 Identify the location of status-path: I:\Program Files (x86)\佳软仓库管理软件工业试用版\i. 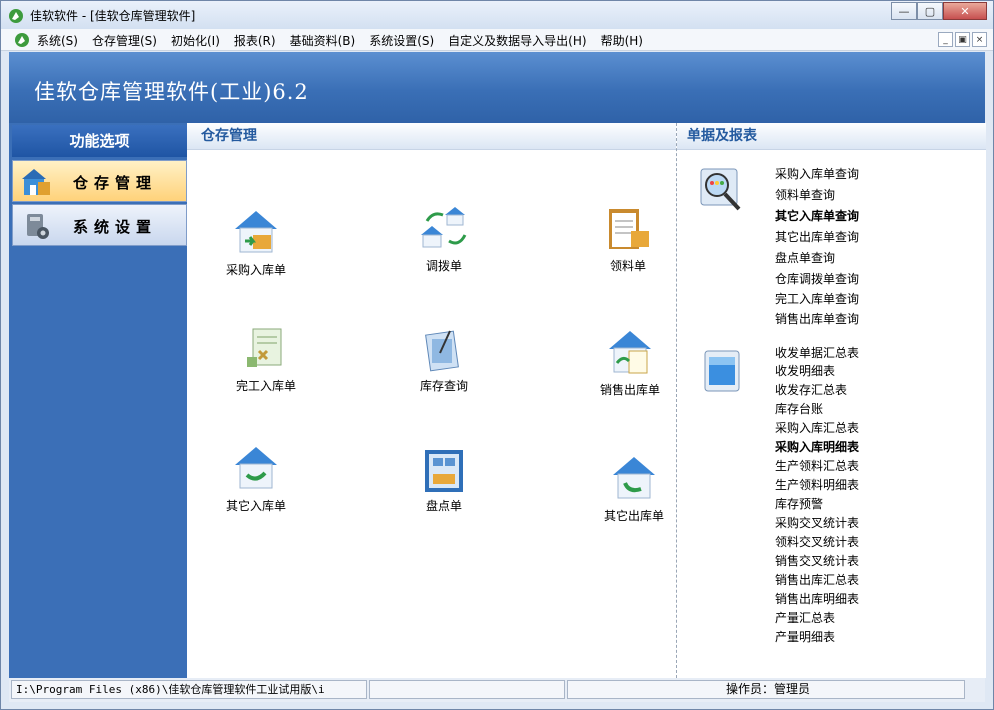
(189, 689).